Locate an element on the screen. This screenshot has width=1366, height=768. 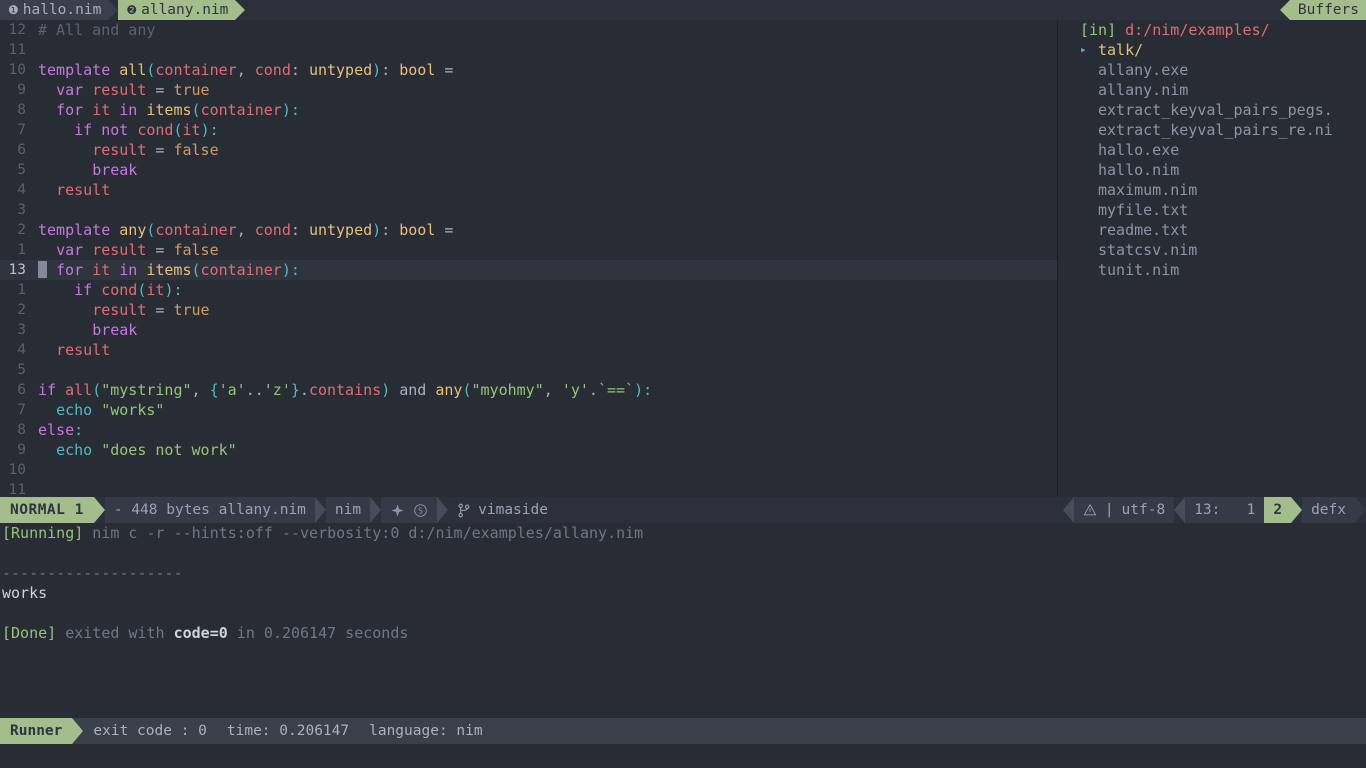
code-line: 5 is located at coordinates (528, 370).